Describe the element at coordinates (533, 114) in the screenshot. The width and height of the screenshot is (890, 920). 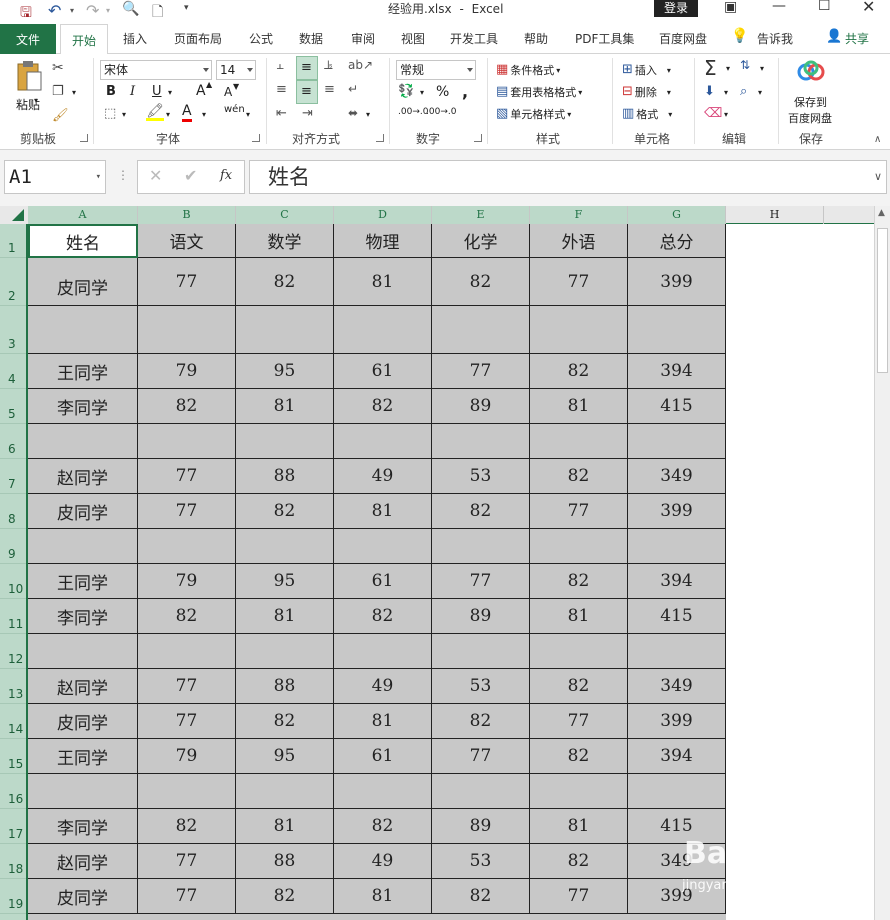
I see `cell-styles-button: ▧ 单元格样式 ▾` at that location.